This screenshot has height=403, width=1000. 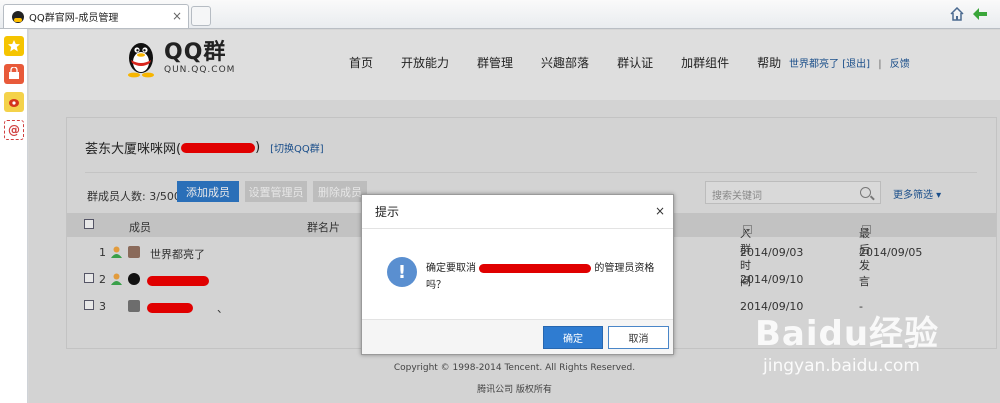 What do you see at coordinates (141, 58) in the screenshot?
I see `qq-penguin-logo-icon` at bounding box center [141, 58].